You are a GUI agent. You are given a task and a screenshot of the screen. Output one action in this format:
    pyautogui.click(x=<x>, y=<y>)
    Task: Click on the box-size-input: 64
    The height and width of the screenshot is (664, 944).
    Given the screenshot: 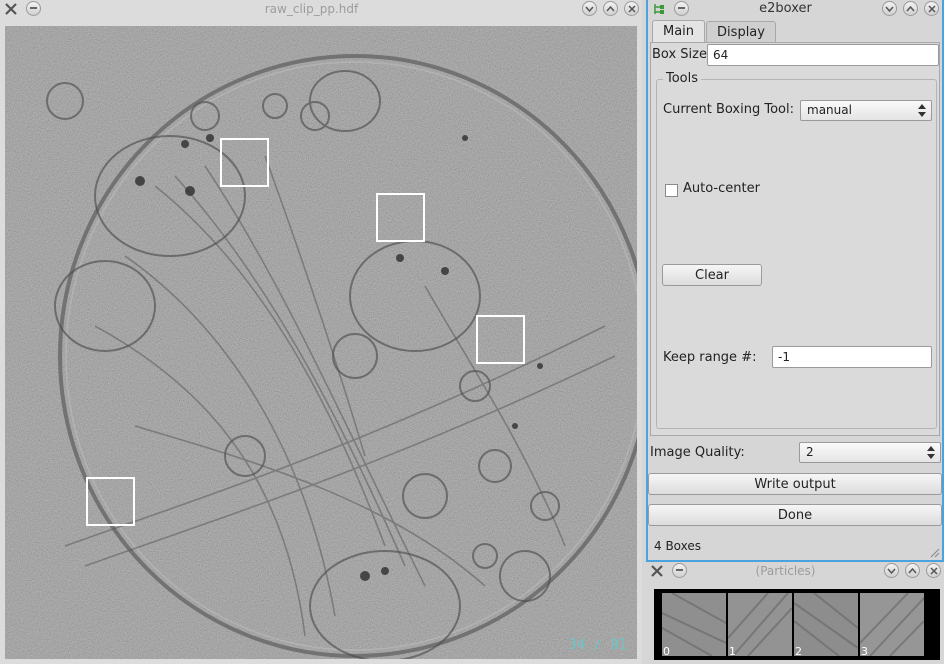 What is the action you would take?
    pyautogui.click(x=823, y=55)
    